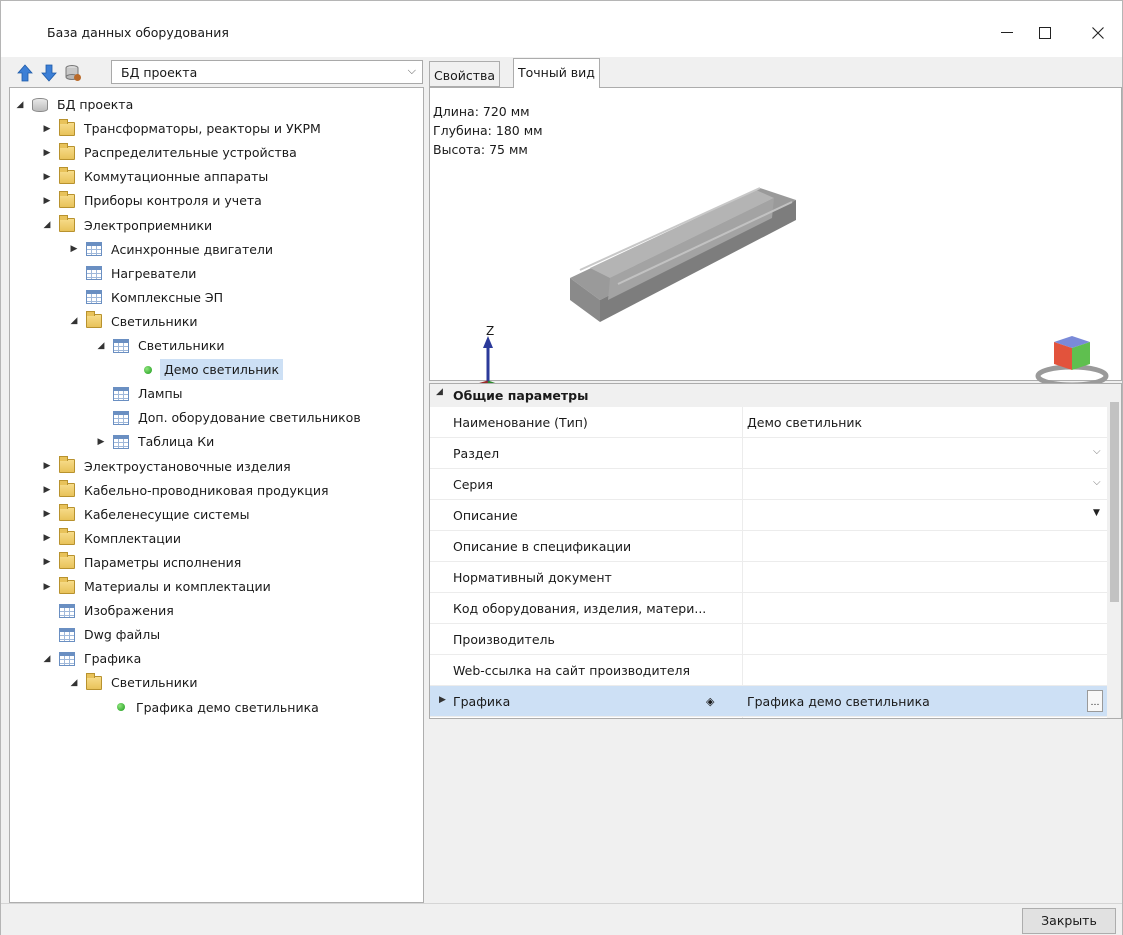 The image size is (1123, 935). I want to click on tree-node: ◢ БД проекта, so click(75, 104).